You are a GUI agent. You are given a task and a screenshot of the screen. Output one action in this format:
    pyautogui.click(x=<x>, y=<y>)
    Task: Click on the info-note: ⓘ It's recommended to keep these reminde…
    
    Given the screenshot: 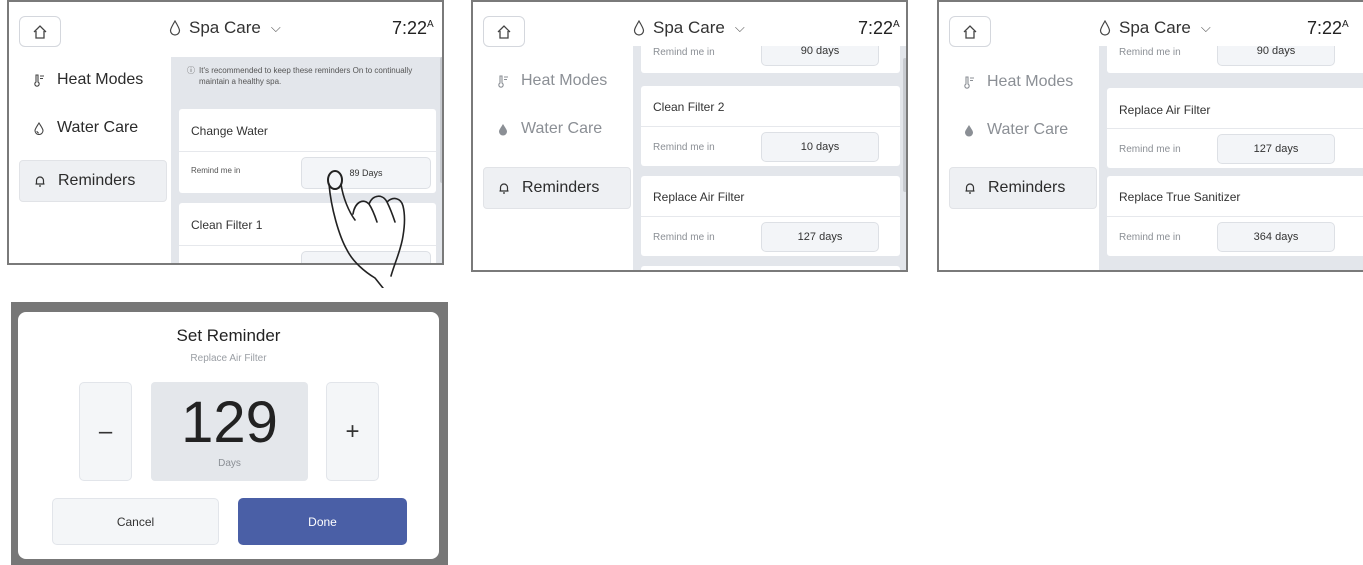 What is the action you would take?
    pyautogui.click(x=300, y=76)
    